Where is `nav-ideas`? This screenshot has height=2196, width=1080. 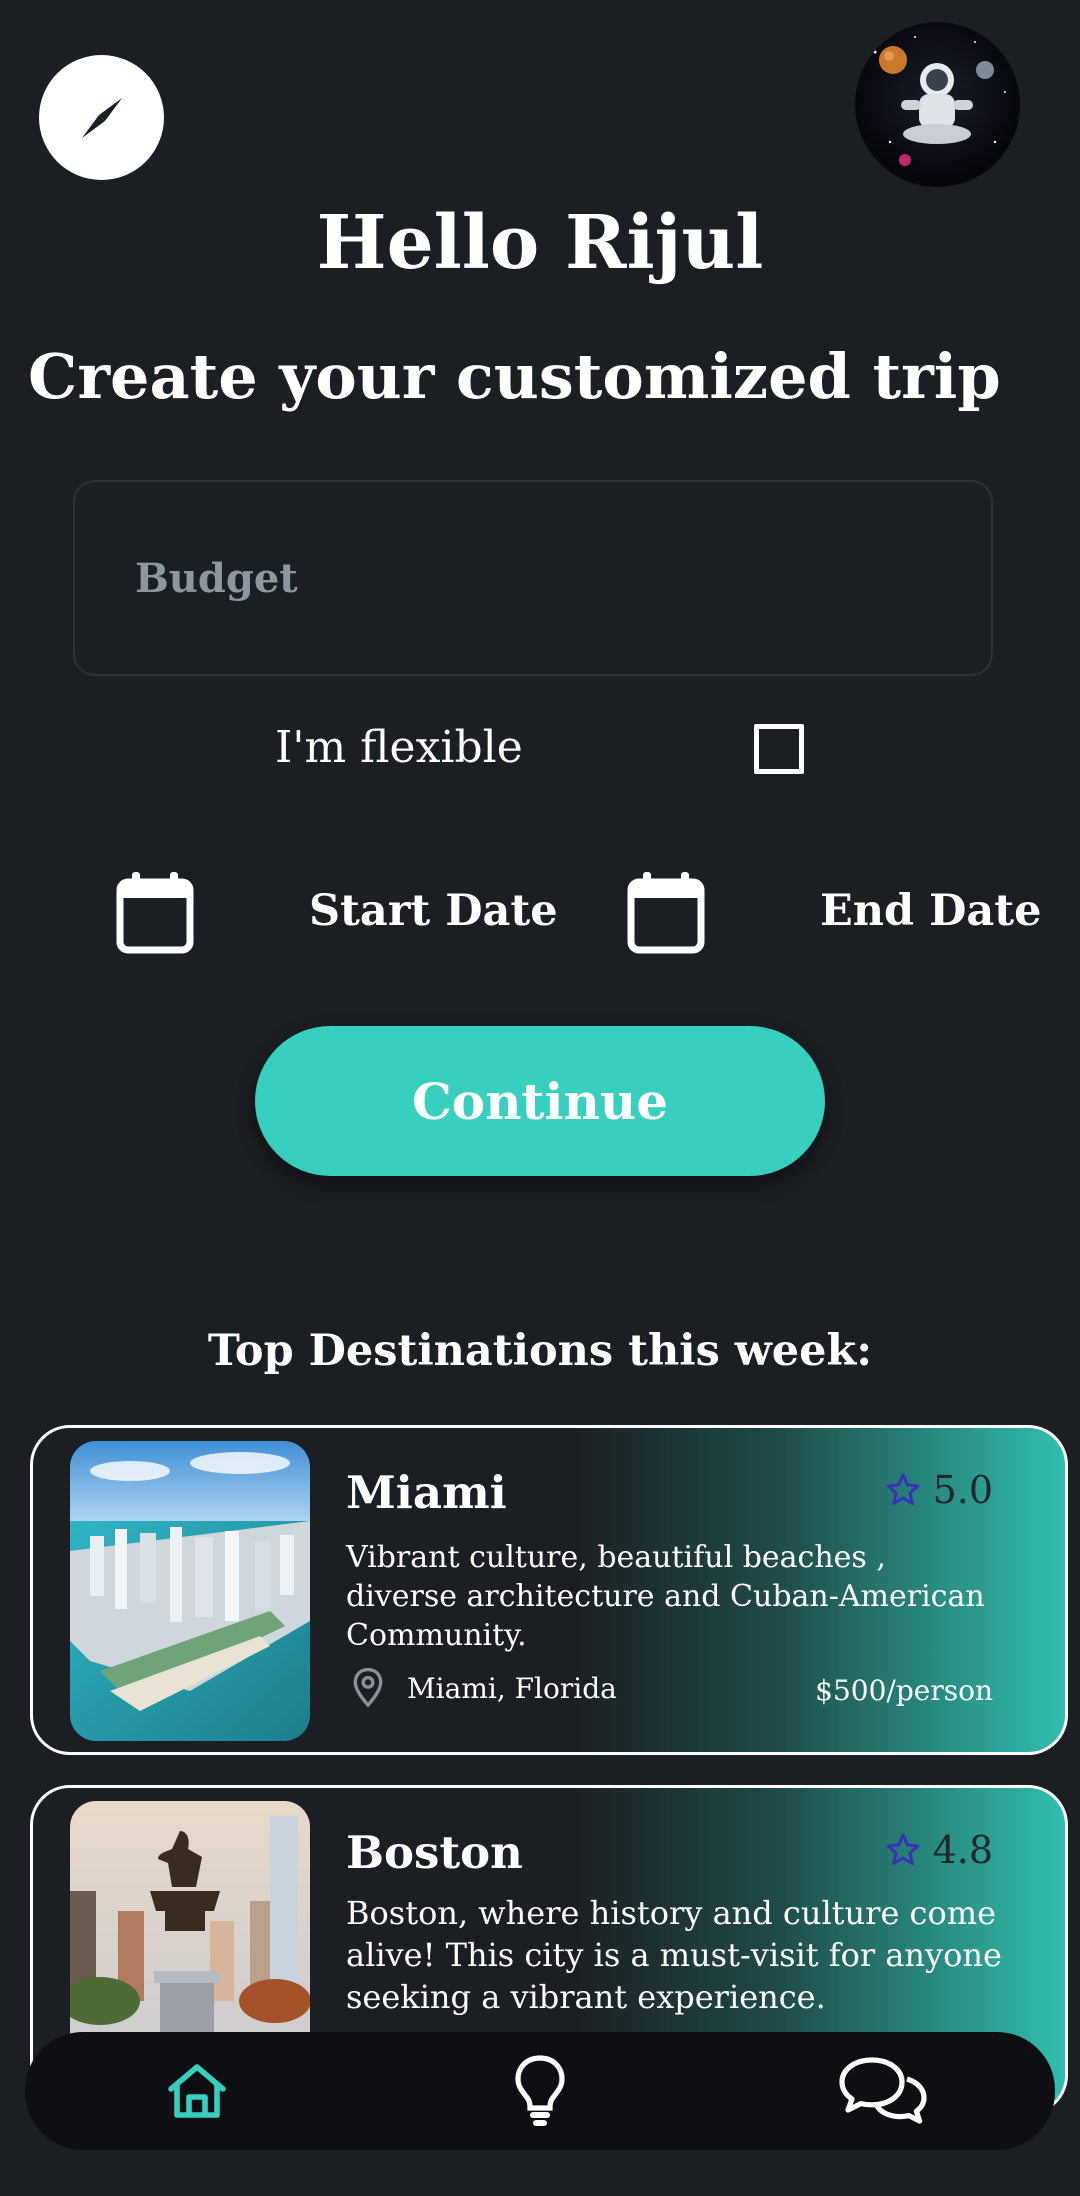
nav-ideas is located at coordinates (540, 2091).